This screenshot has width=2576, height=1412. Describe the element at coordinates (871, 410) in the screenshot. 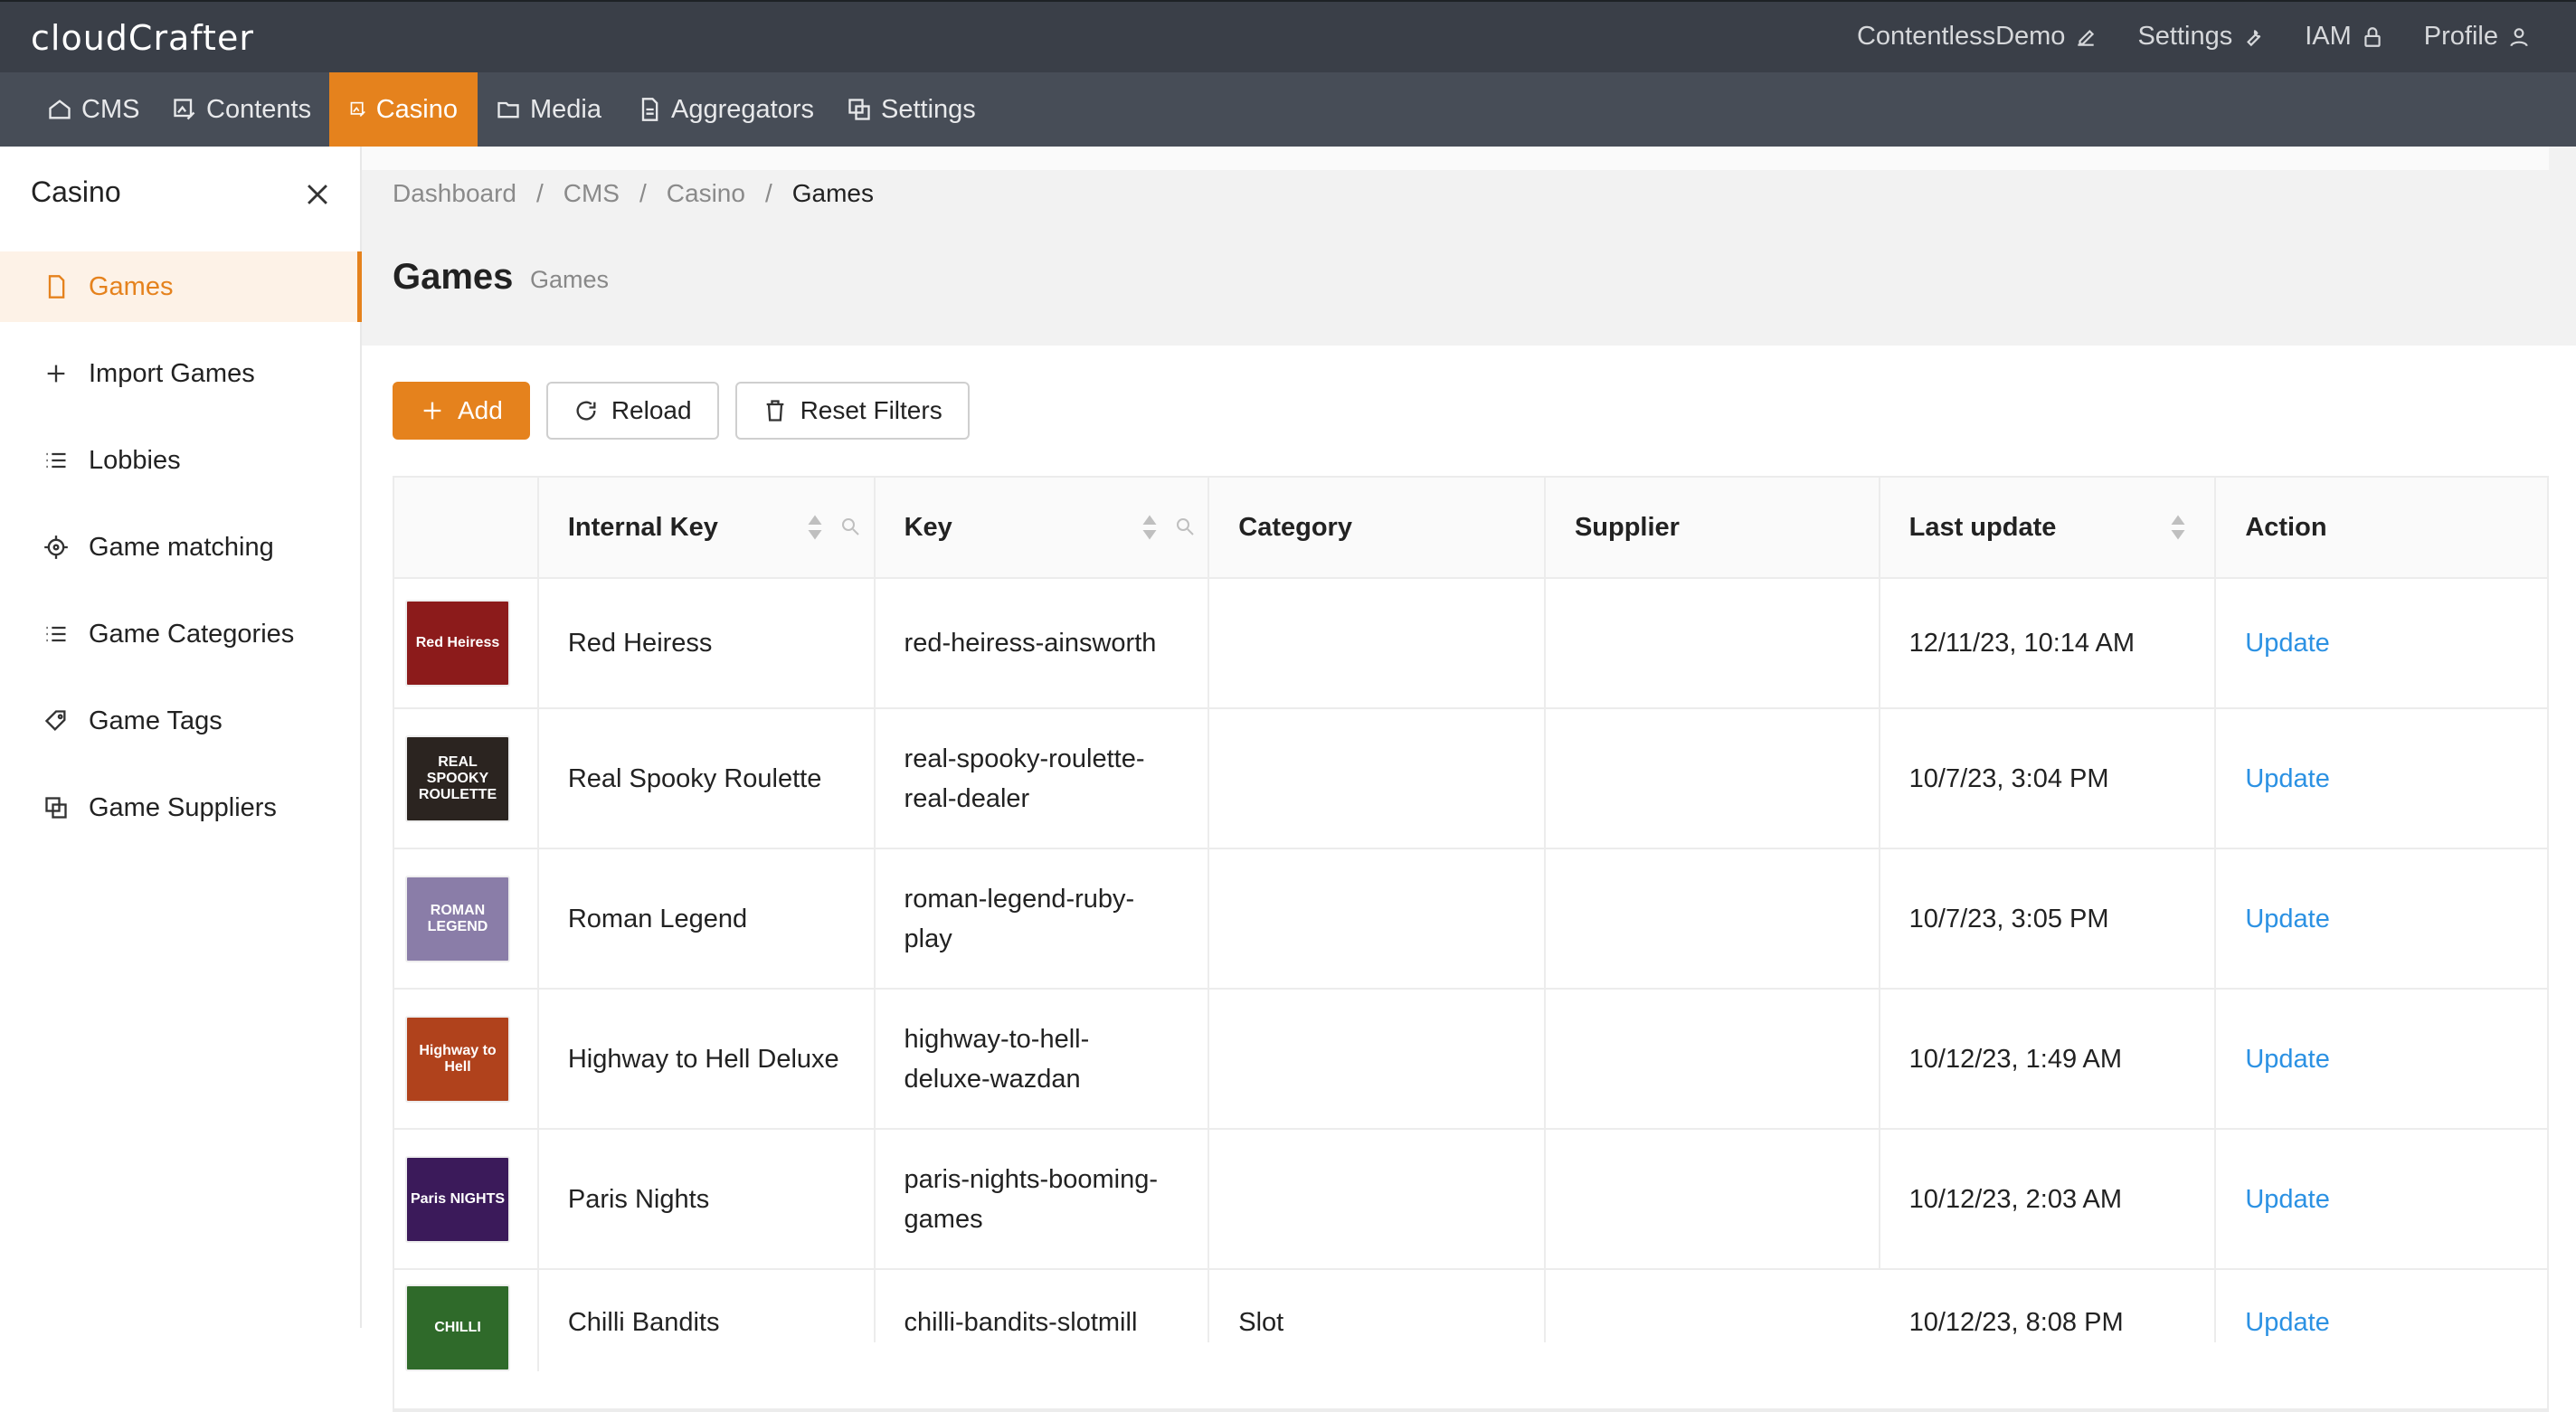

I see `reset-filters-button-label: Reset Filters` at that location.